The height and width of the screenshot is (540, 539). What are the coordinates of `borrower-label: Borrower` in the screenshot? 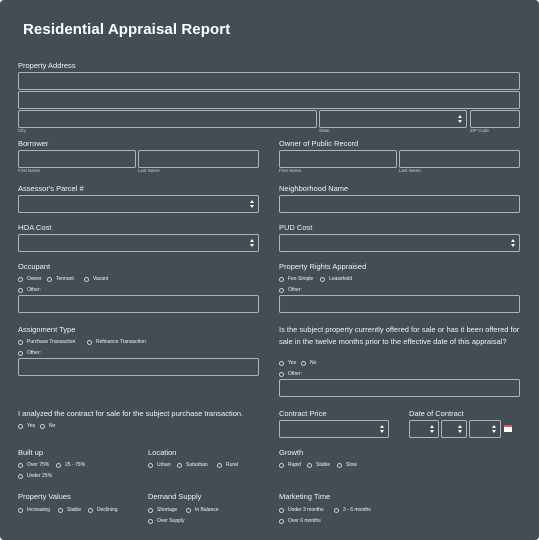 It's located at (33, 143).